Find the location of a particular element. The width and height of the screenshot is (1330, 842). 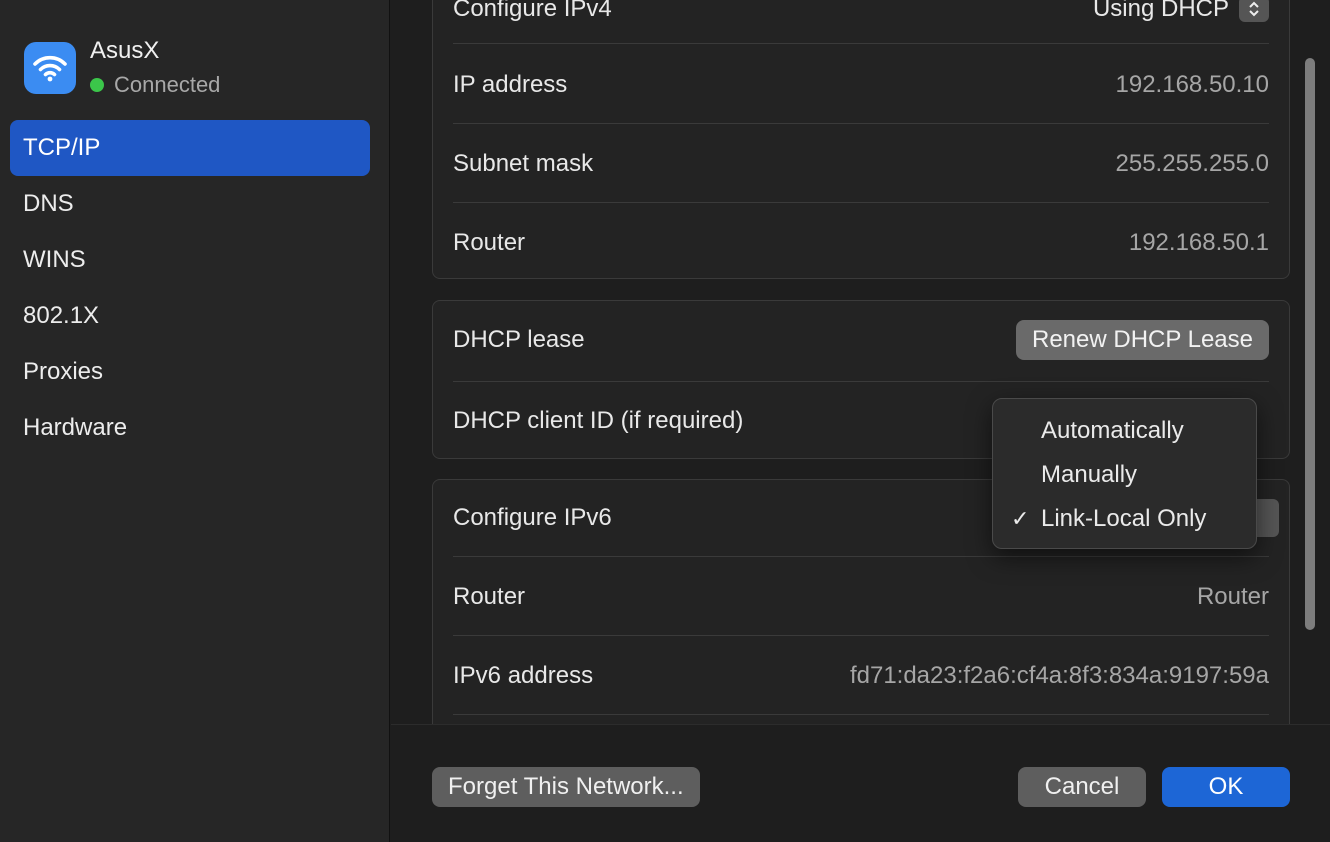

ipv6-router-value: Router is located at coordinates (1232, 596).